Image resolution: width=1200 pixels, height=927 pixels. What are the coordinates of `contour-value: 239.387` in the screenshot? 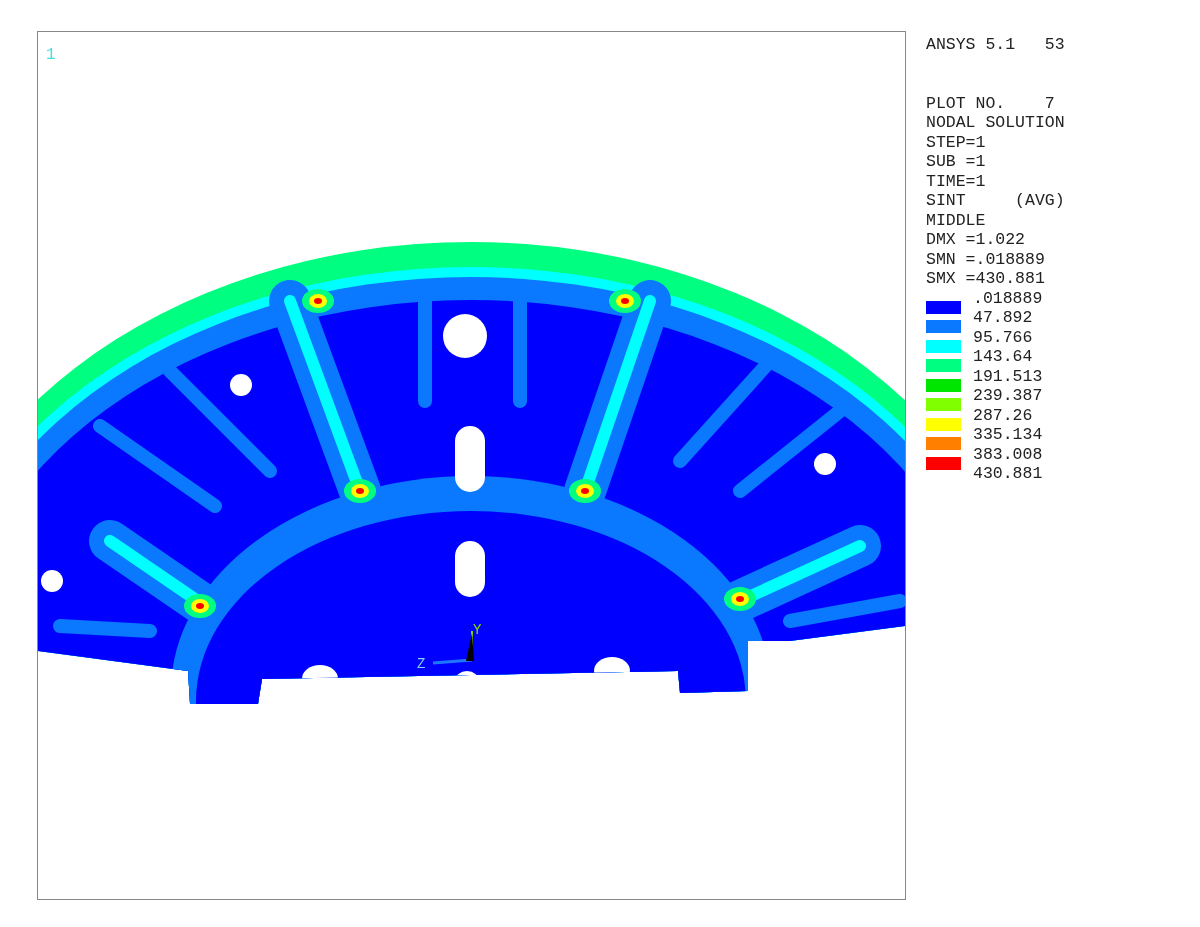 It's located at (1008, 396).